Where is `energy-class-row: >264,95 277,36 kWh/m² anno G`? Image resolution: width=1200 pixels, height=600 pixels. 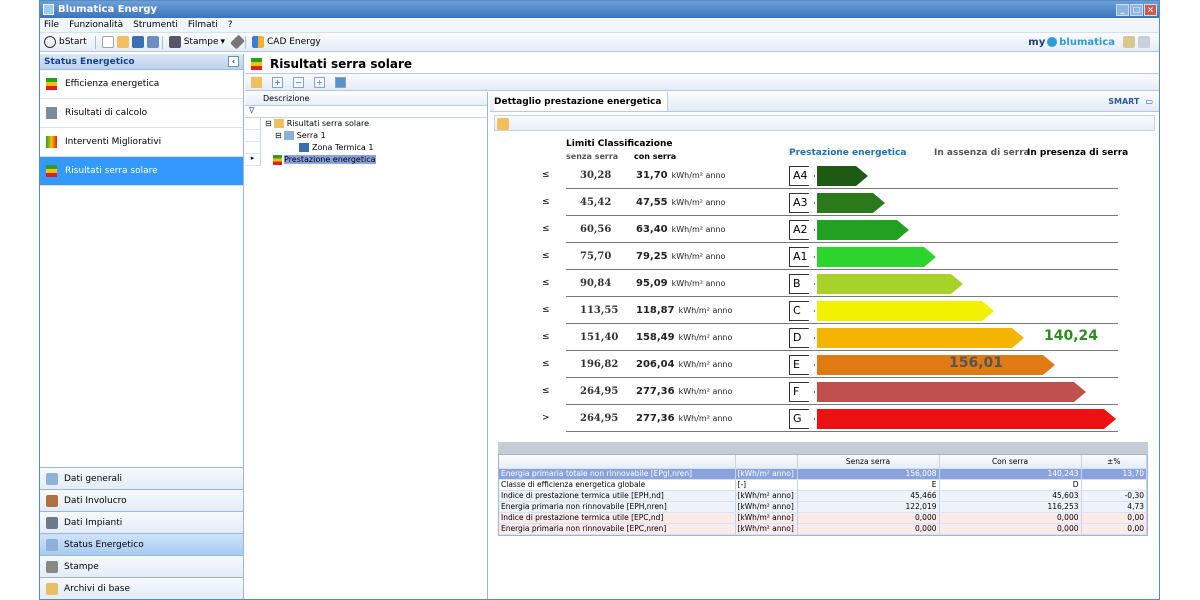 energy-class-row: >264,95 277,36 kWh/m² anno G is located at coordinates (814, 418).